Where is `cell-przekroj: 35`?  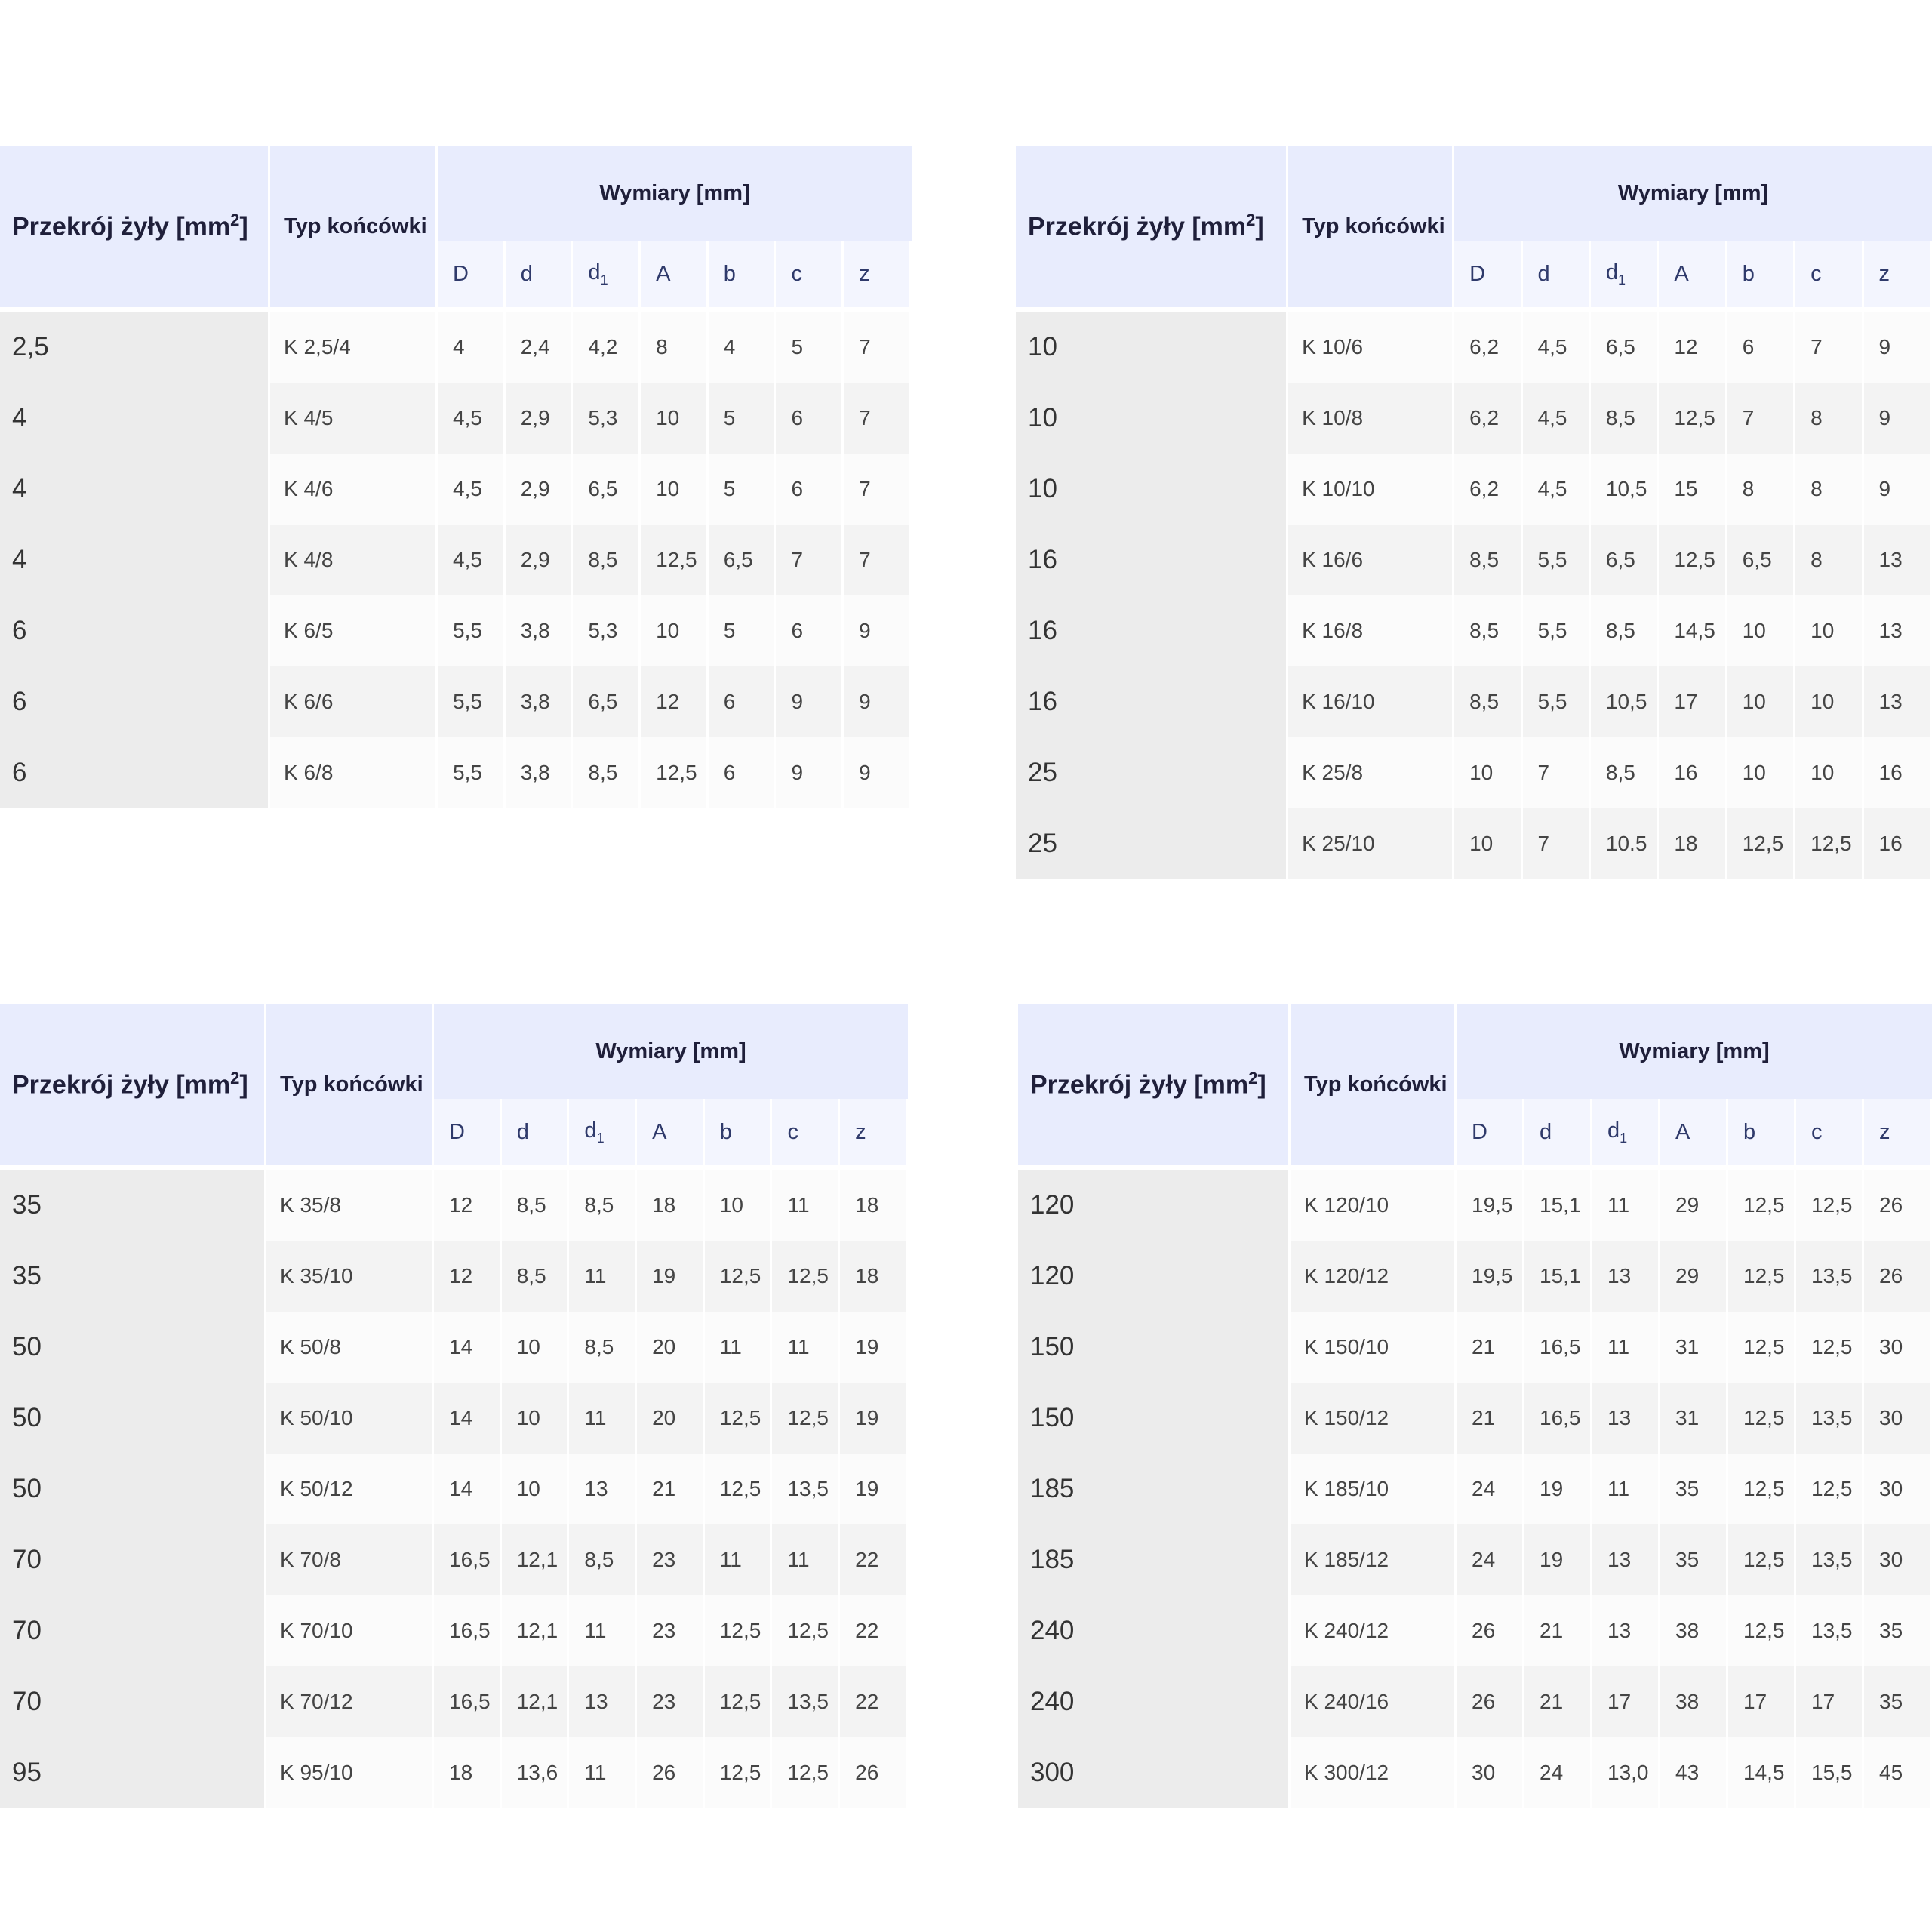
cell-przekroj: 35 is located at coordinates (133, 1205).